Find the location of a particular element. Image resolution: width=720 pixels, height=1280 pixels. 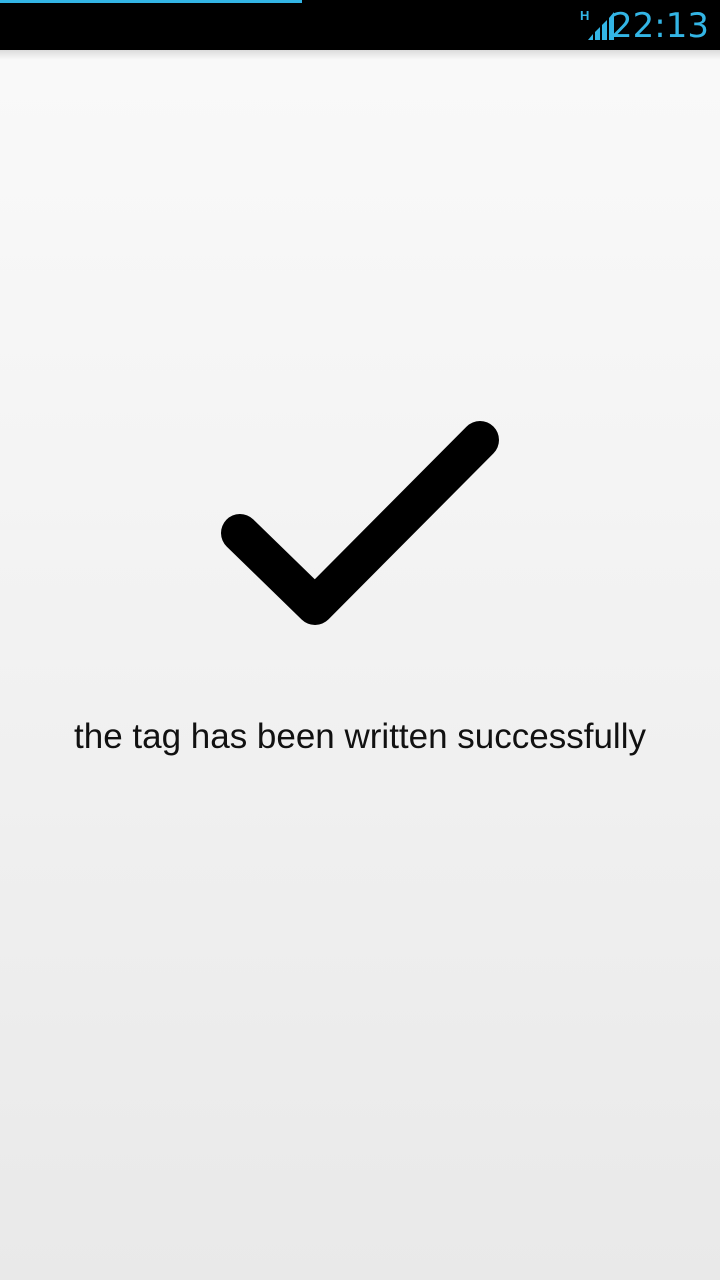

status-progress-bar is located at coordinates (151, 1).